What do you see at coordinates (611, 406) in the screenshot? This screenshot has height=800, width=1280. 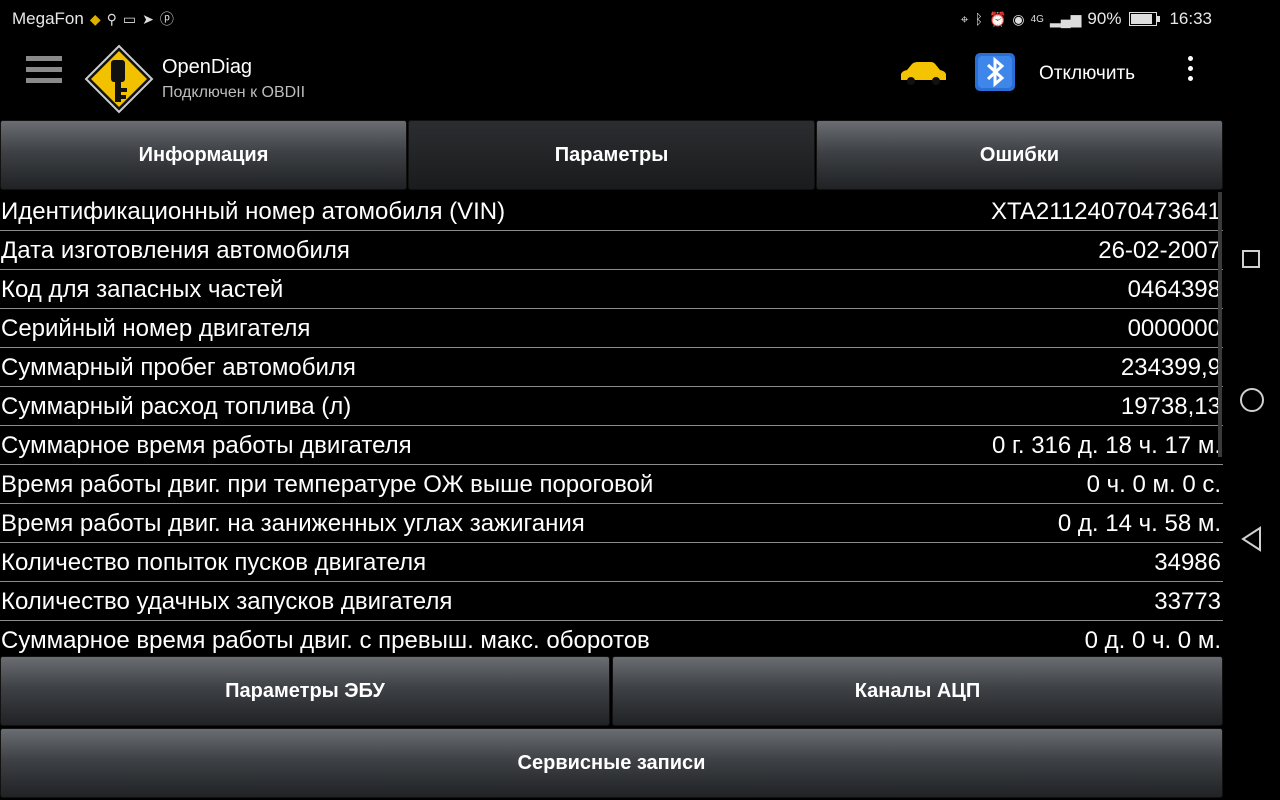 I see `list-item: Суммарный расход топлива (л) 19738,13` at bounding box center [611, 406].